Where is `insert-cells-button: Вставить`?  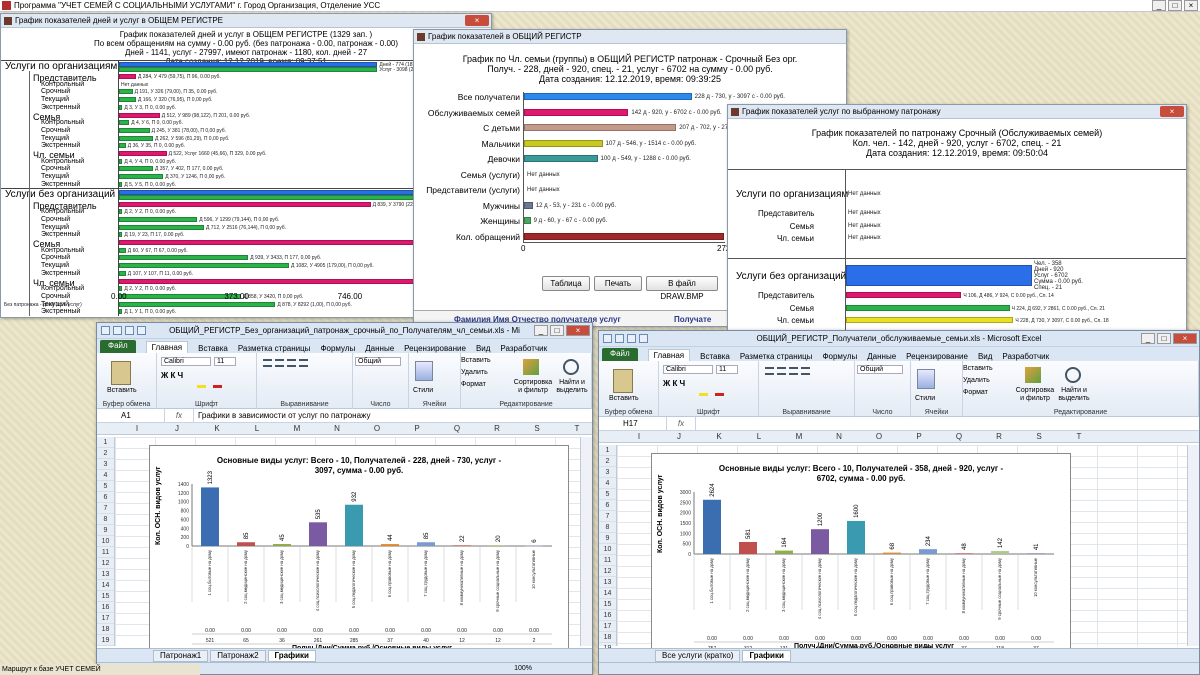 insert-cells-button: Вставить is located at coordinates (978, 368).